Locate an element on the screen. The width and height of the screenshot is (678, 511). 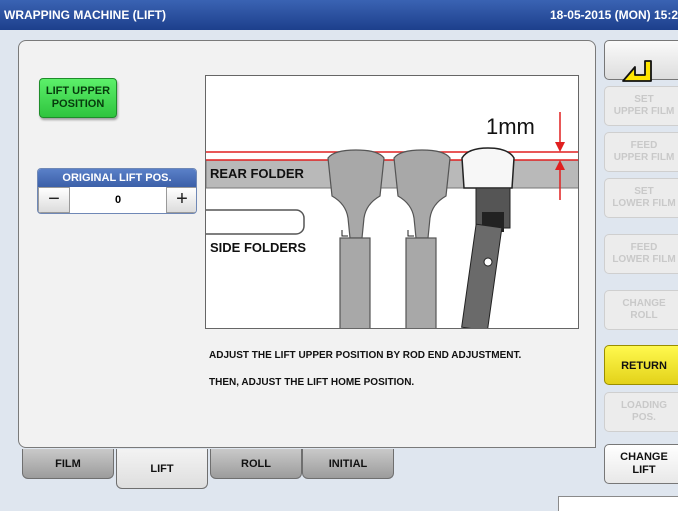
feed-upper-film-button: FEED UPPER FILM is located at coordinates (641, 152).